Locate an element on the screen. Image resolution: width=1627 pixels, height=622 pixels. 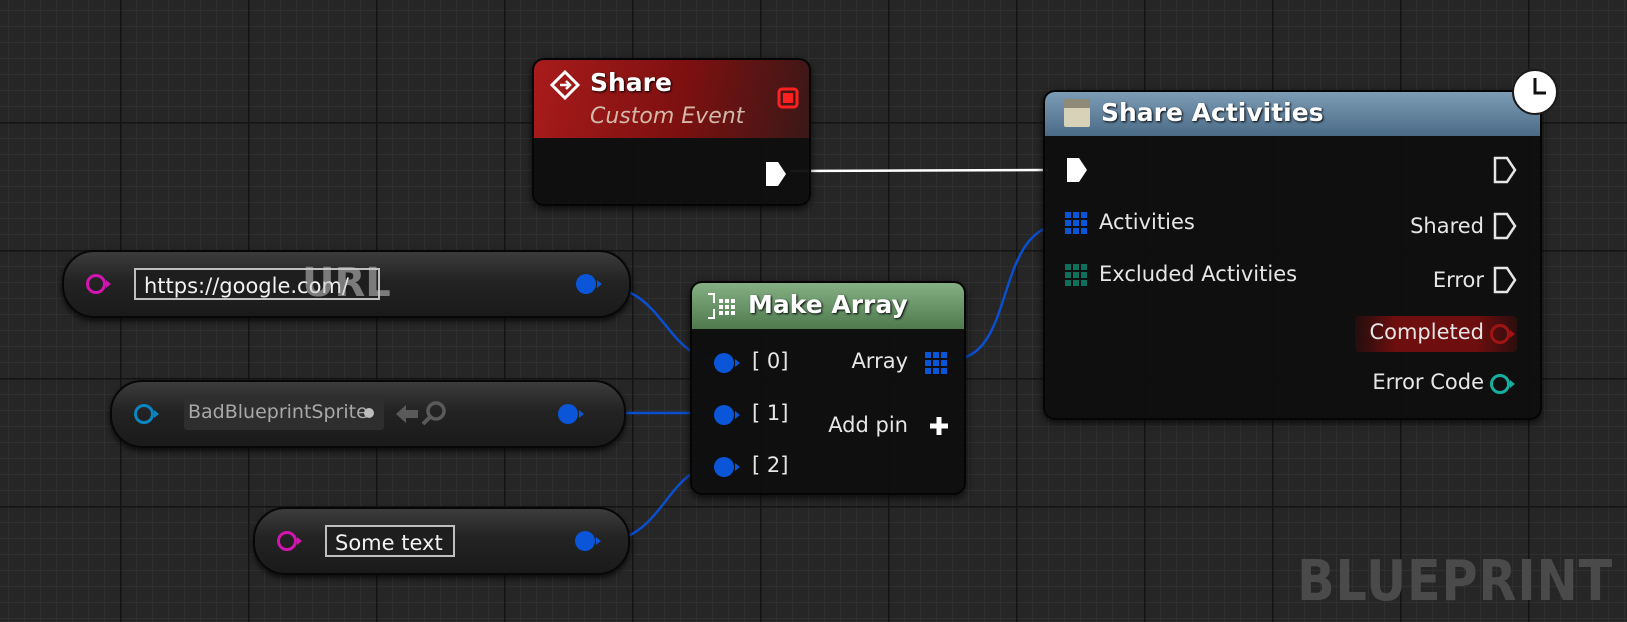
url-watermark: URL is located at coordinates (346, 283).